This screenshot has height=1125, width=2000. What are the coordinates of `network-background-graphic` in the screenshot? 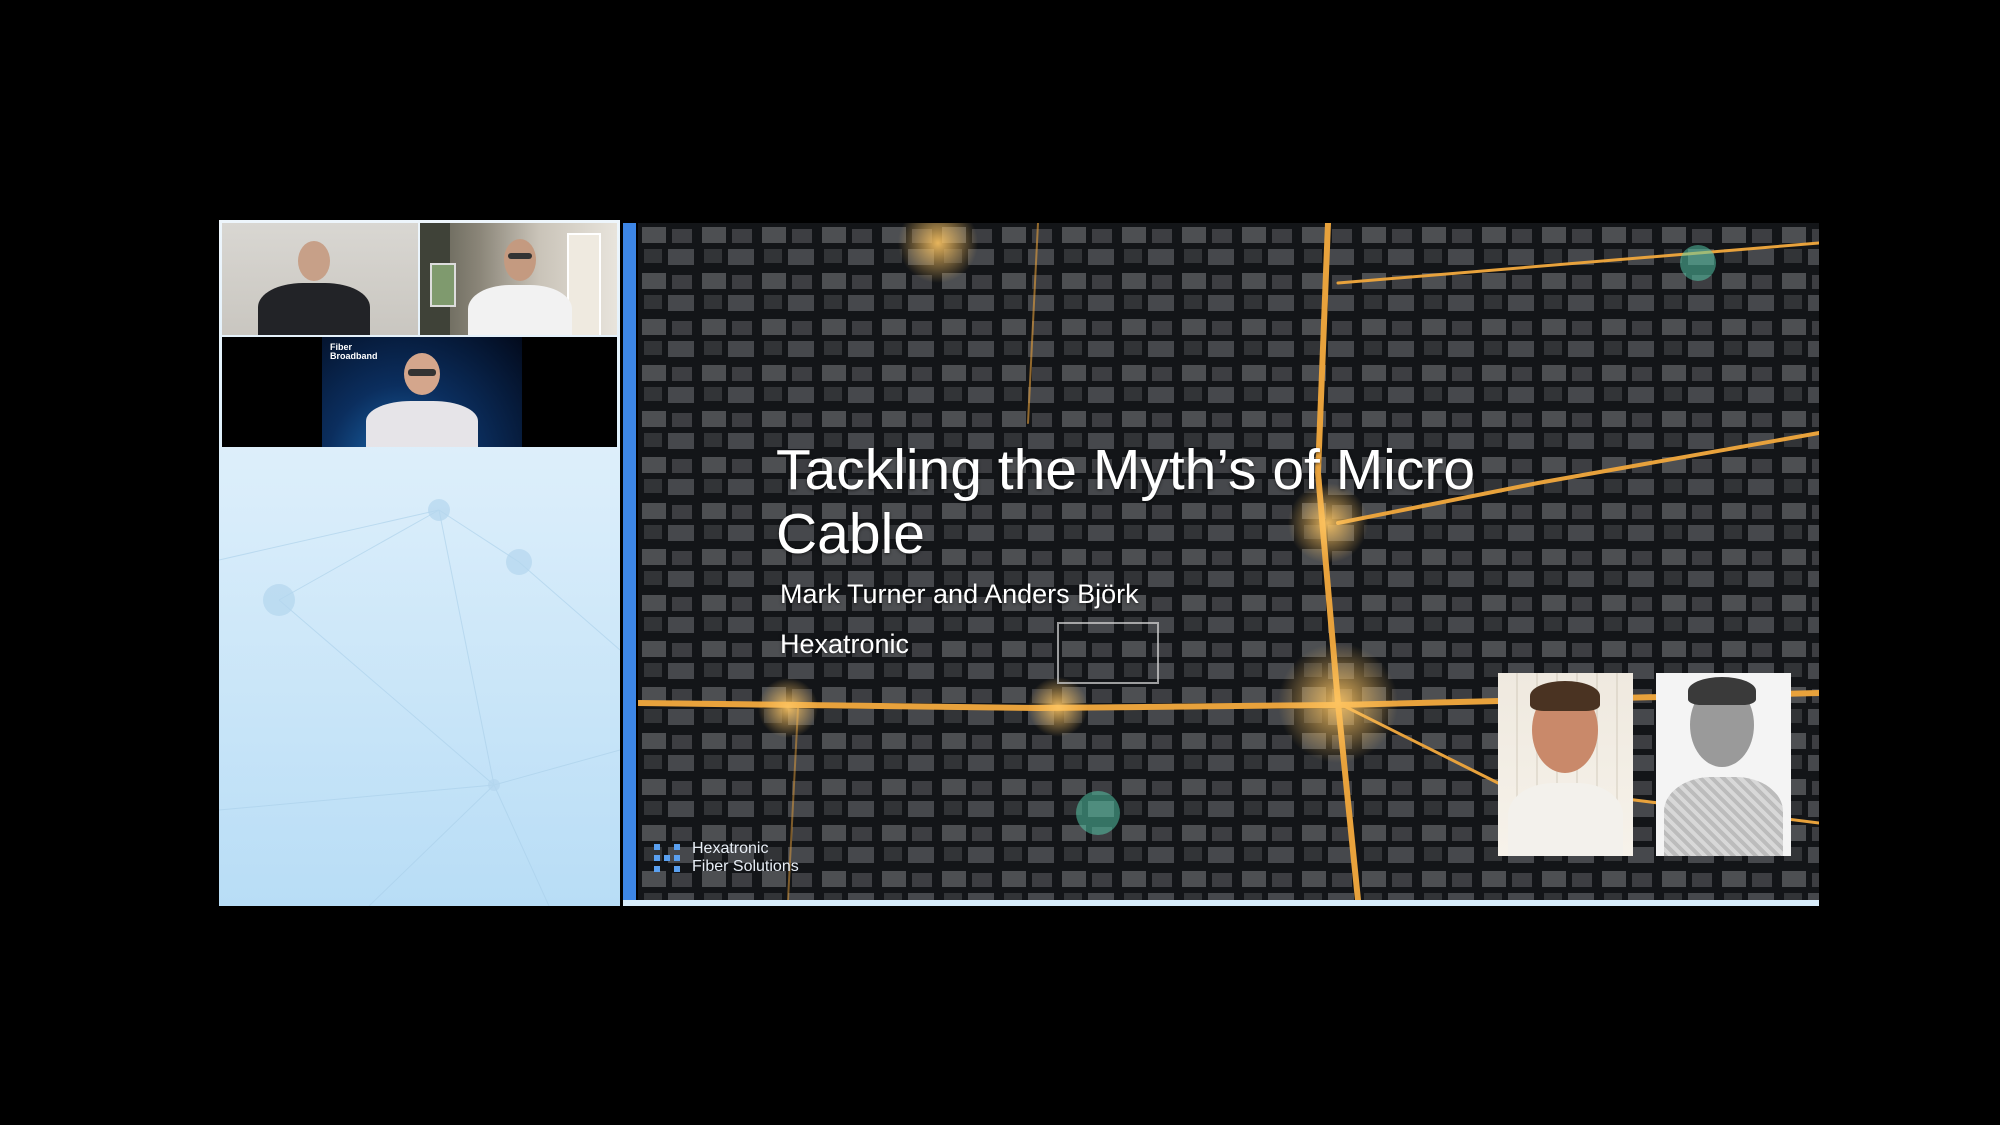 It's located at (419, 702).